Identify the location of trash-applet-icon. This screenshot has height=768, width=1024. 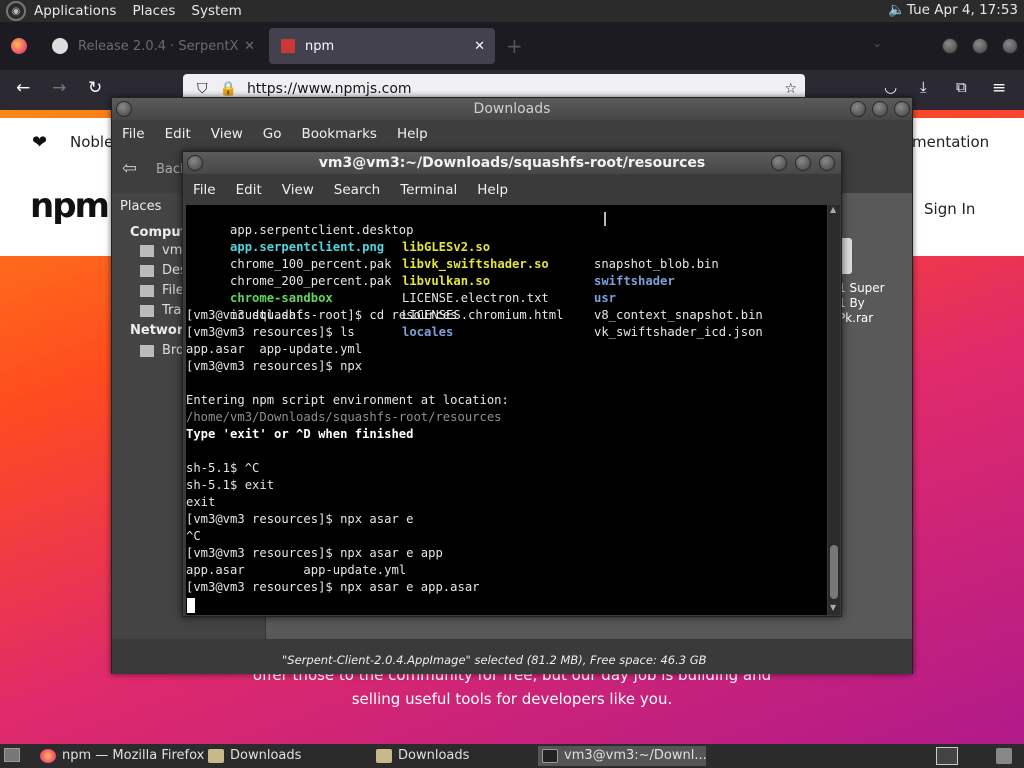
(1004, 756).